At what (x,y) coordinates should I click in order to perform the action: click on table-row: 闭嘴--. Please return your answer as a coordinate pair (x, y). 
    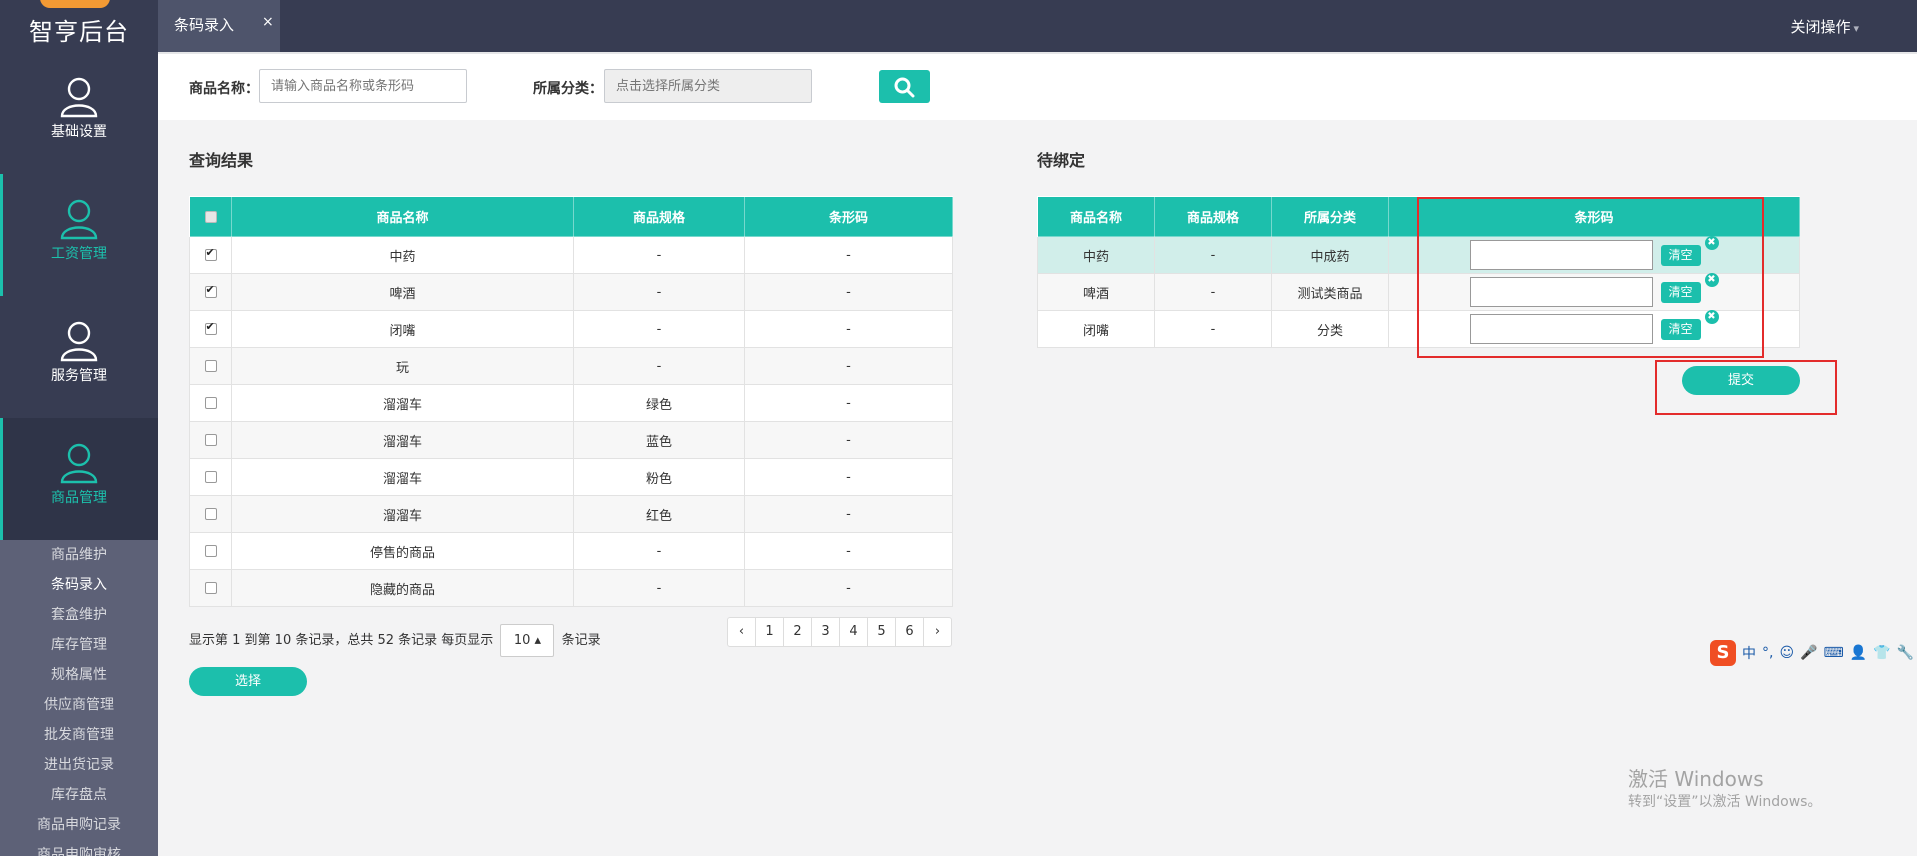
    Looking at the image, I should click on (571, 329).